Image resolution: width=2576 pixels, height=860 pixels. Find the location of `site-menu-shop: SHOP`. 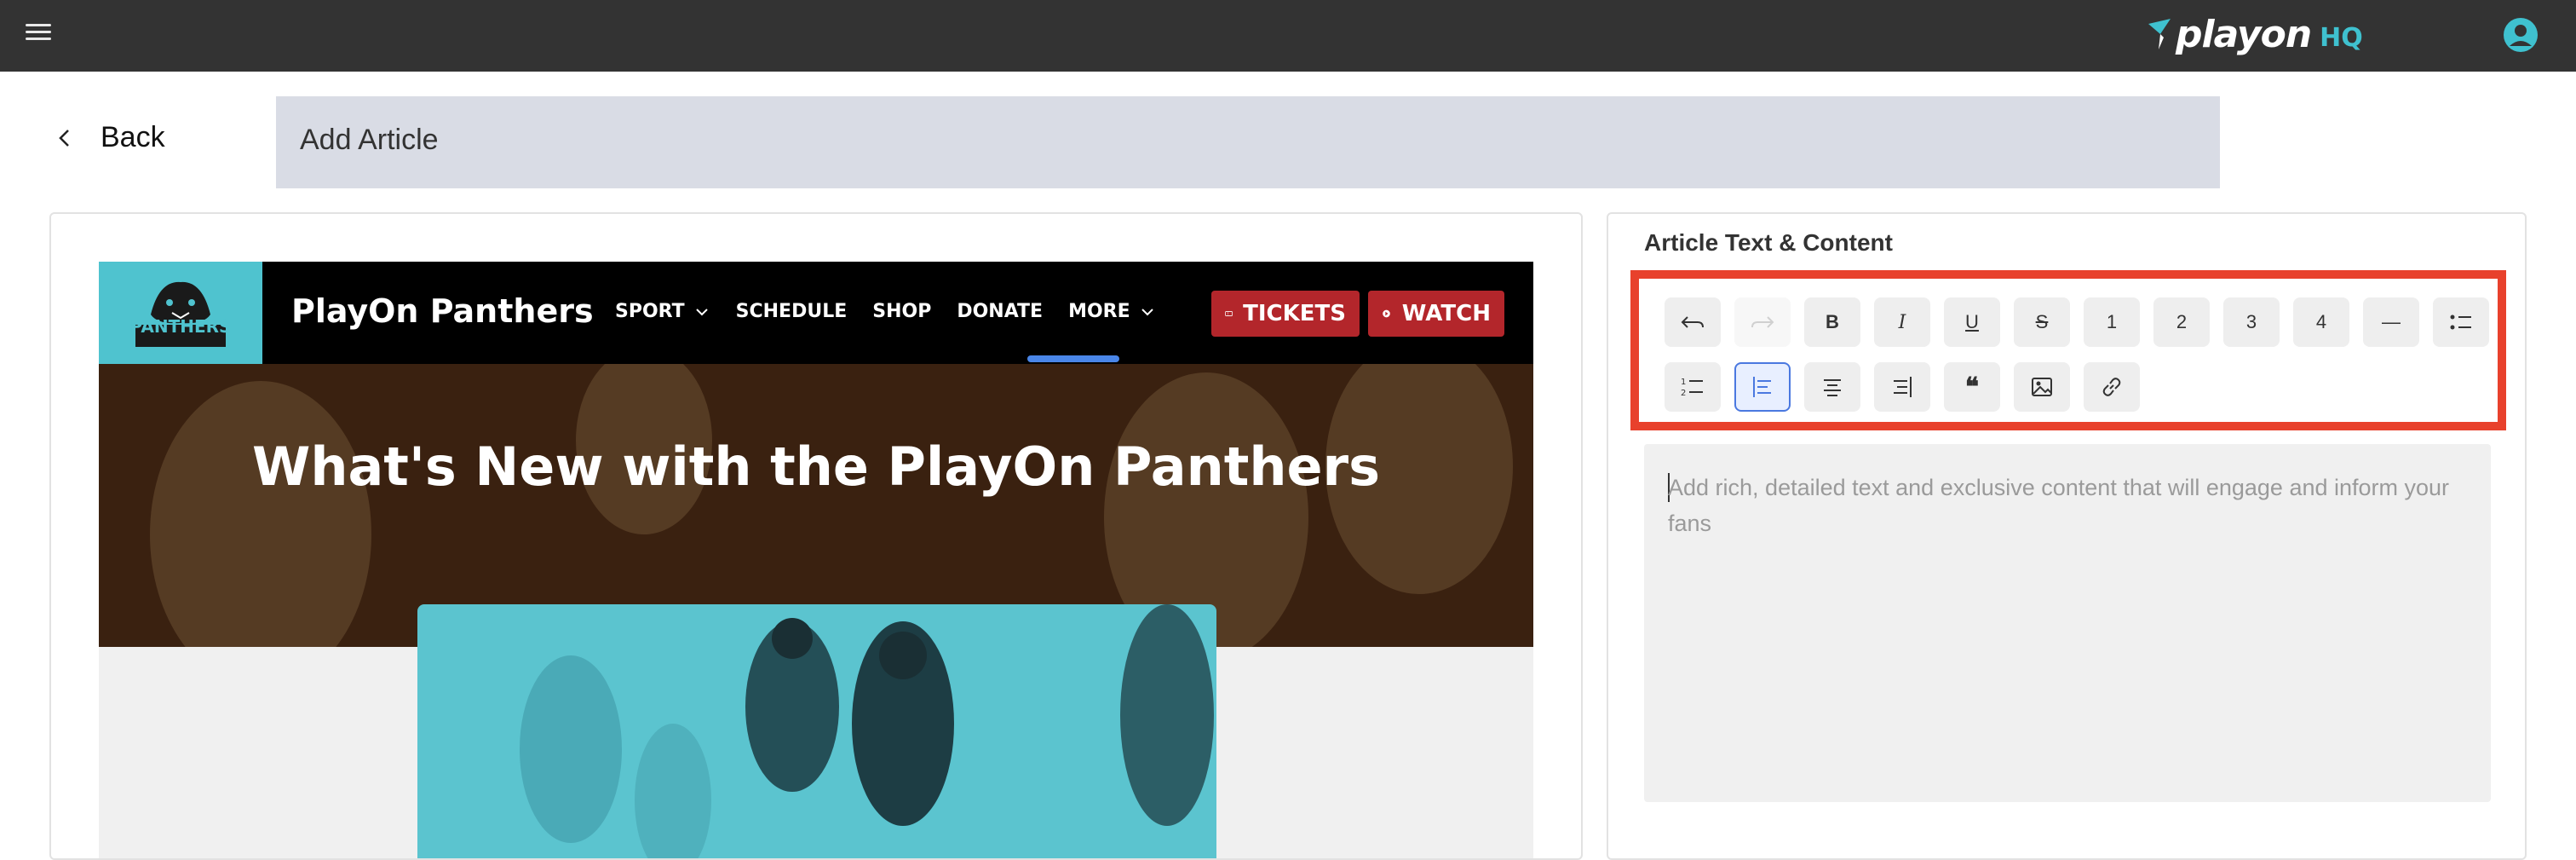

site-menu-shop: SHOP is located at coordinates (902, 311).